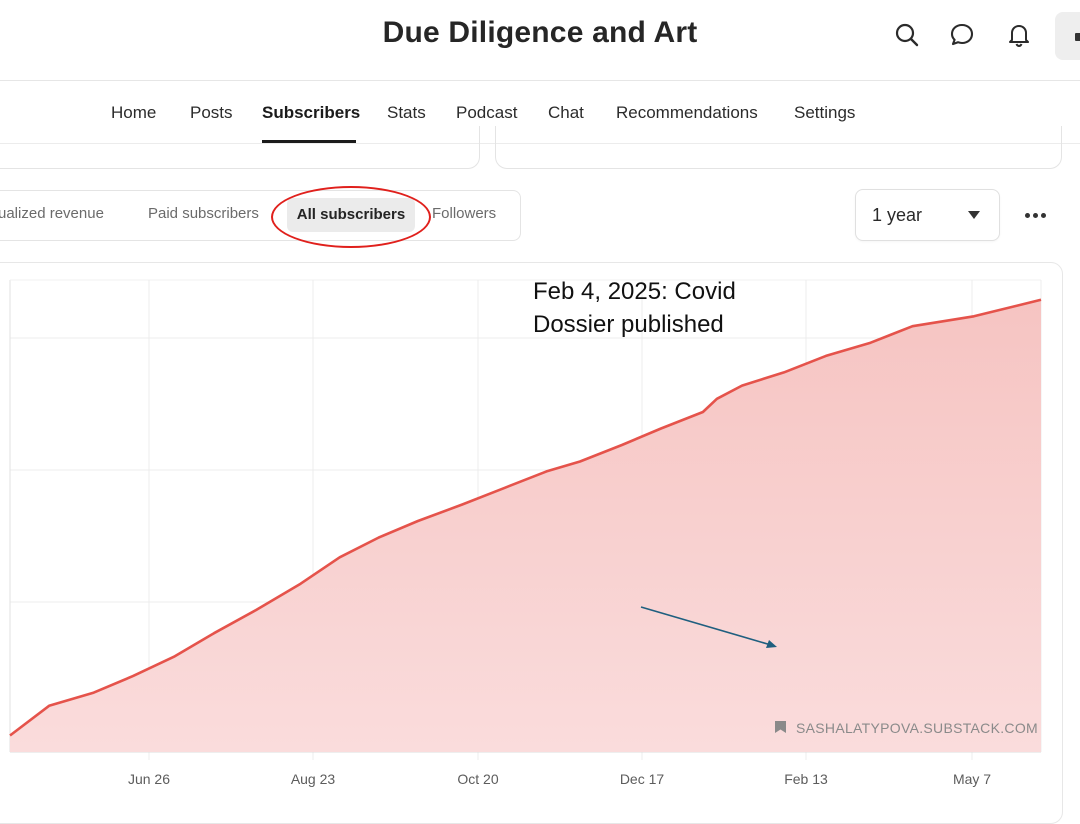  I want to click on filter-followers: Followers, so click(464, 213).